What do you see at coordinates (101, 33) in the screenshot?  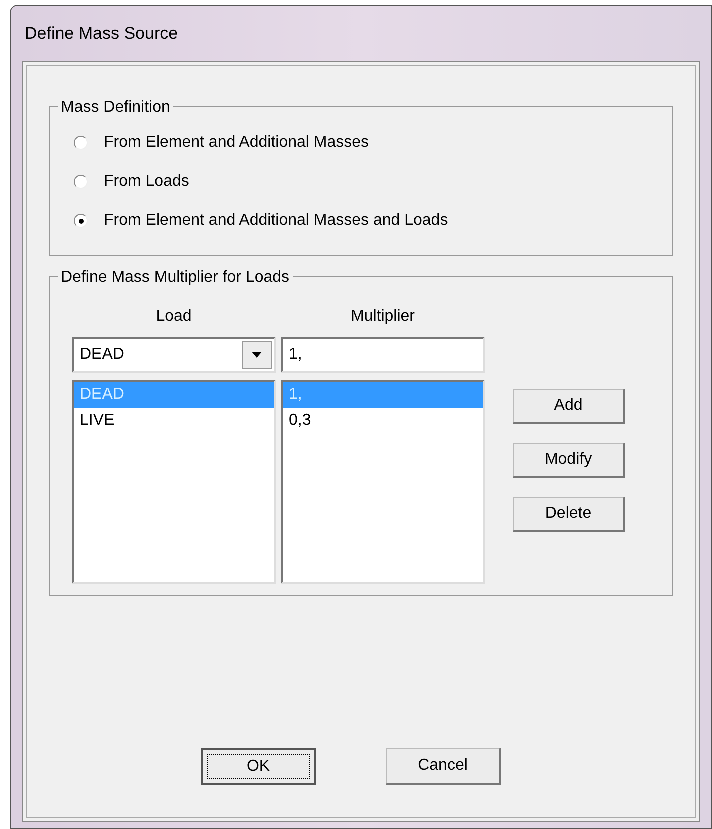 I see `window-title: Define Mass Source` at bounding box center [101, 33].